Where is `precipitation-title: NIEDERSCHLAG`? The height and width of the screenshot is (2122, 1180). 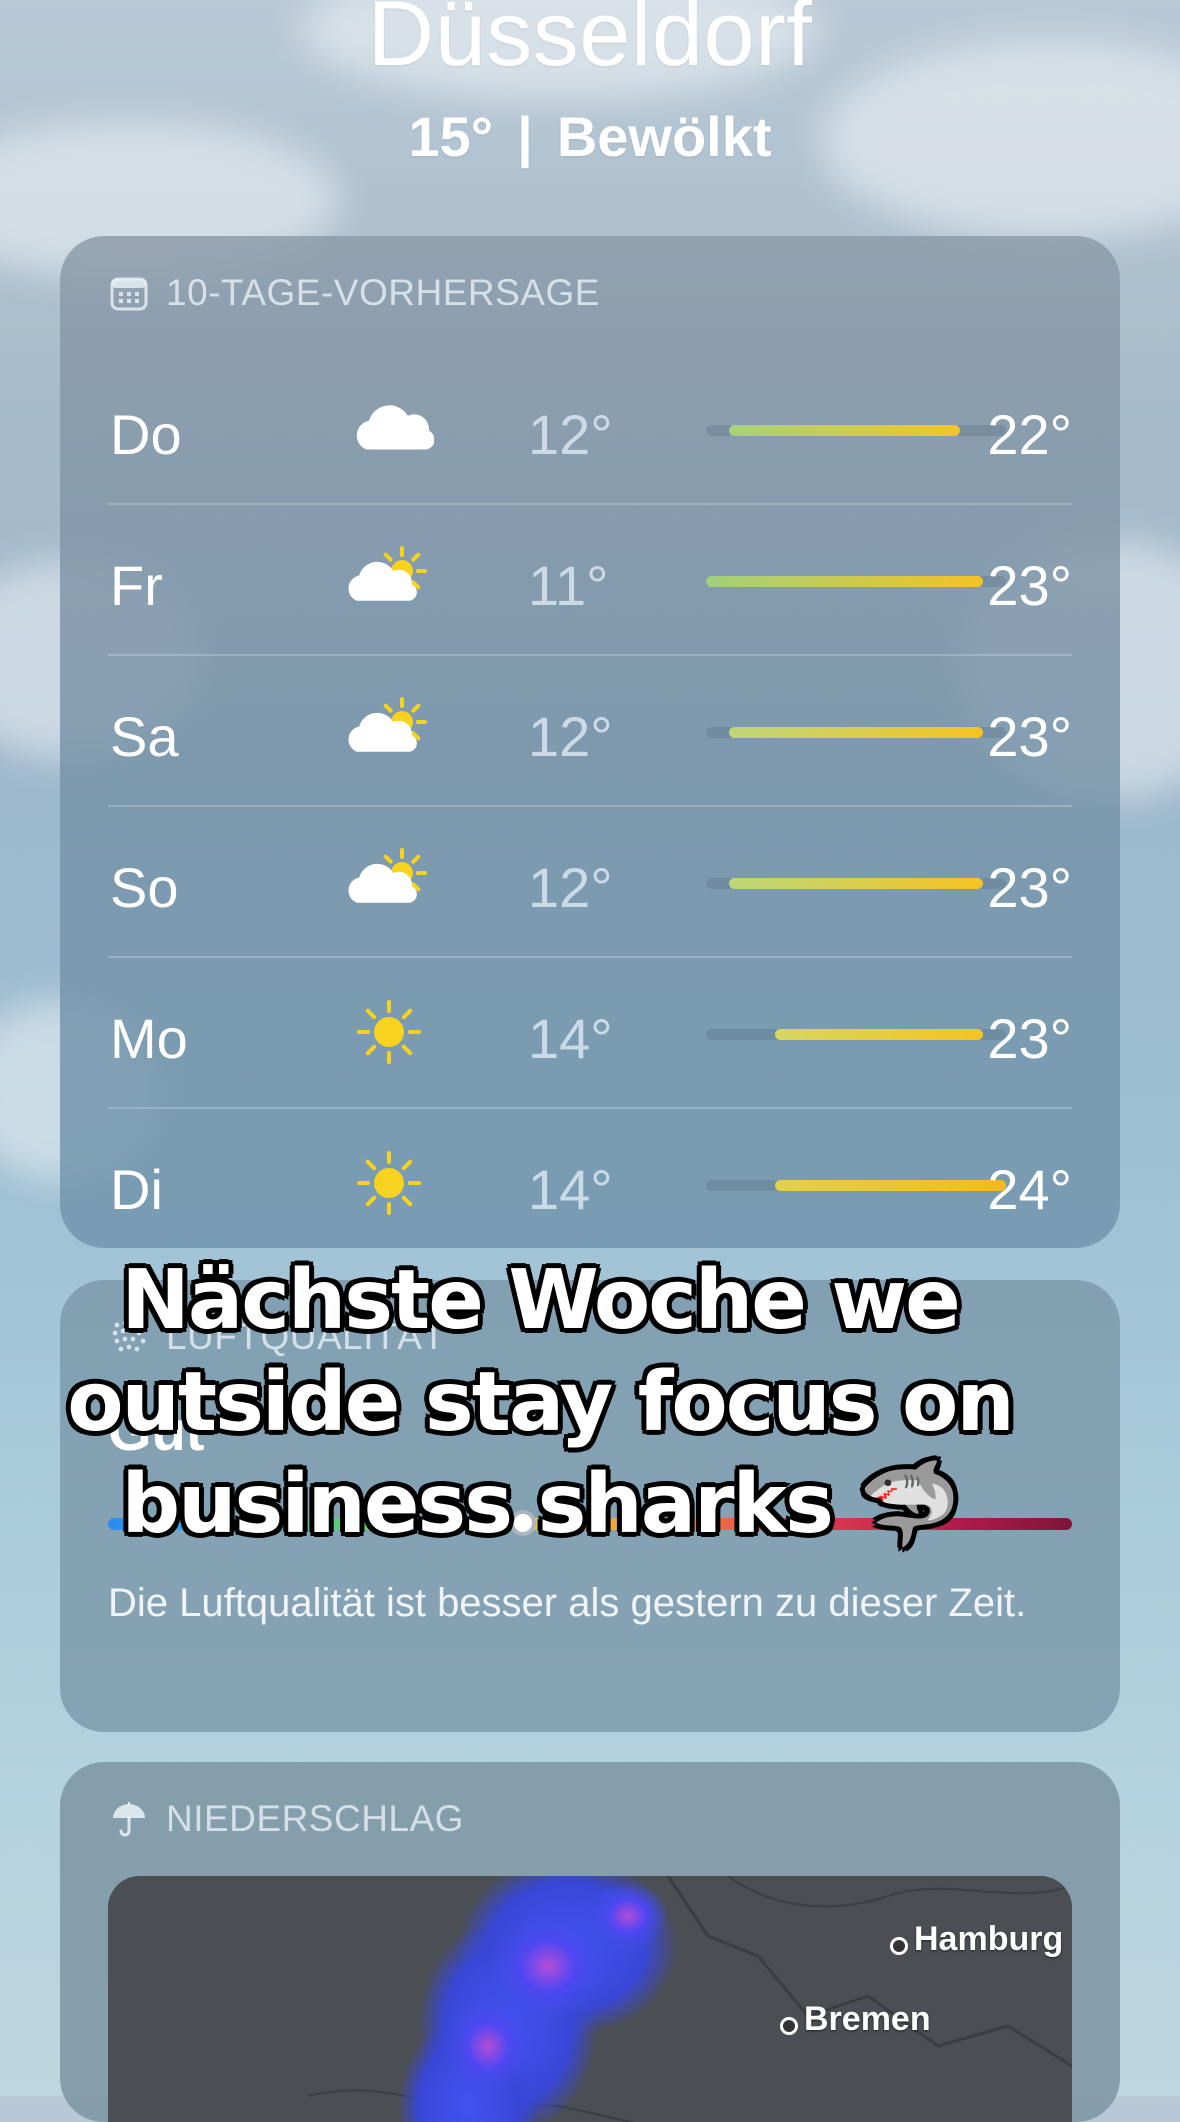 precipitation-title: NIEDERSCHLAG is located at coordinates (315, 1818).